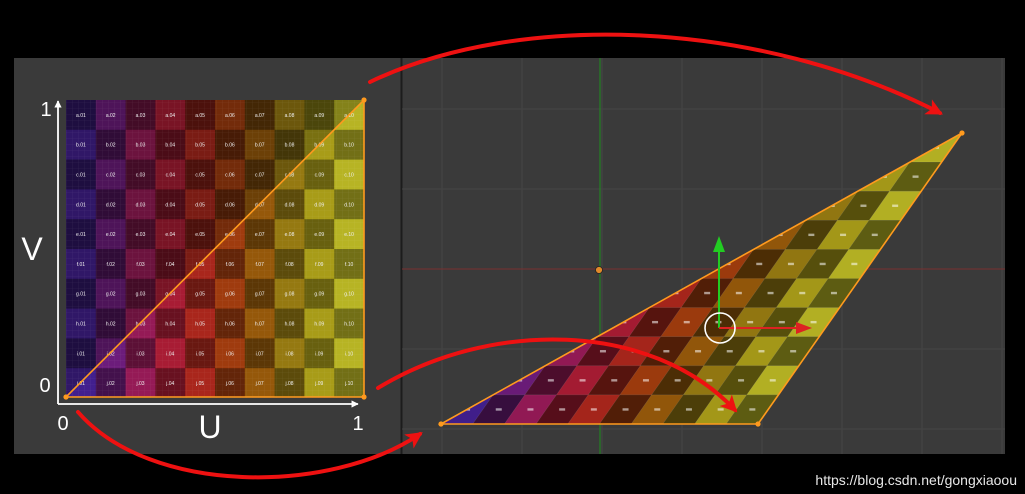 Image resolution: width=1025 pixels, height=494 pixels. Describe the element at coordinates (45, 110) in the screenshot. I see `v-max-label: 1` at that location.